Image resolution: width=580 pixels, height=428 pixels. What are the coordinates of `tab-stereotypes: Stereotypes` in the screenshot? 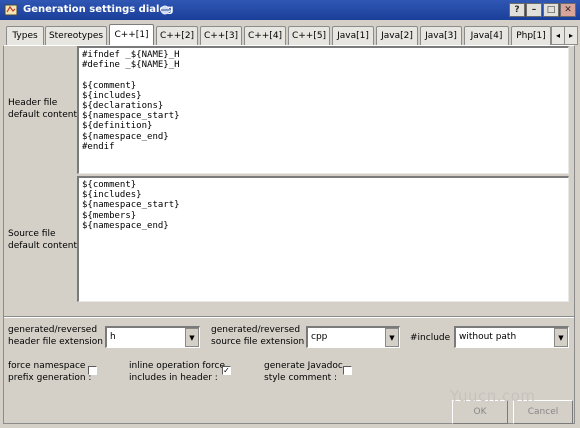 It's located at (76, 35).